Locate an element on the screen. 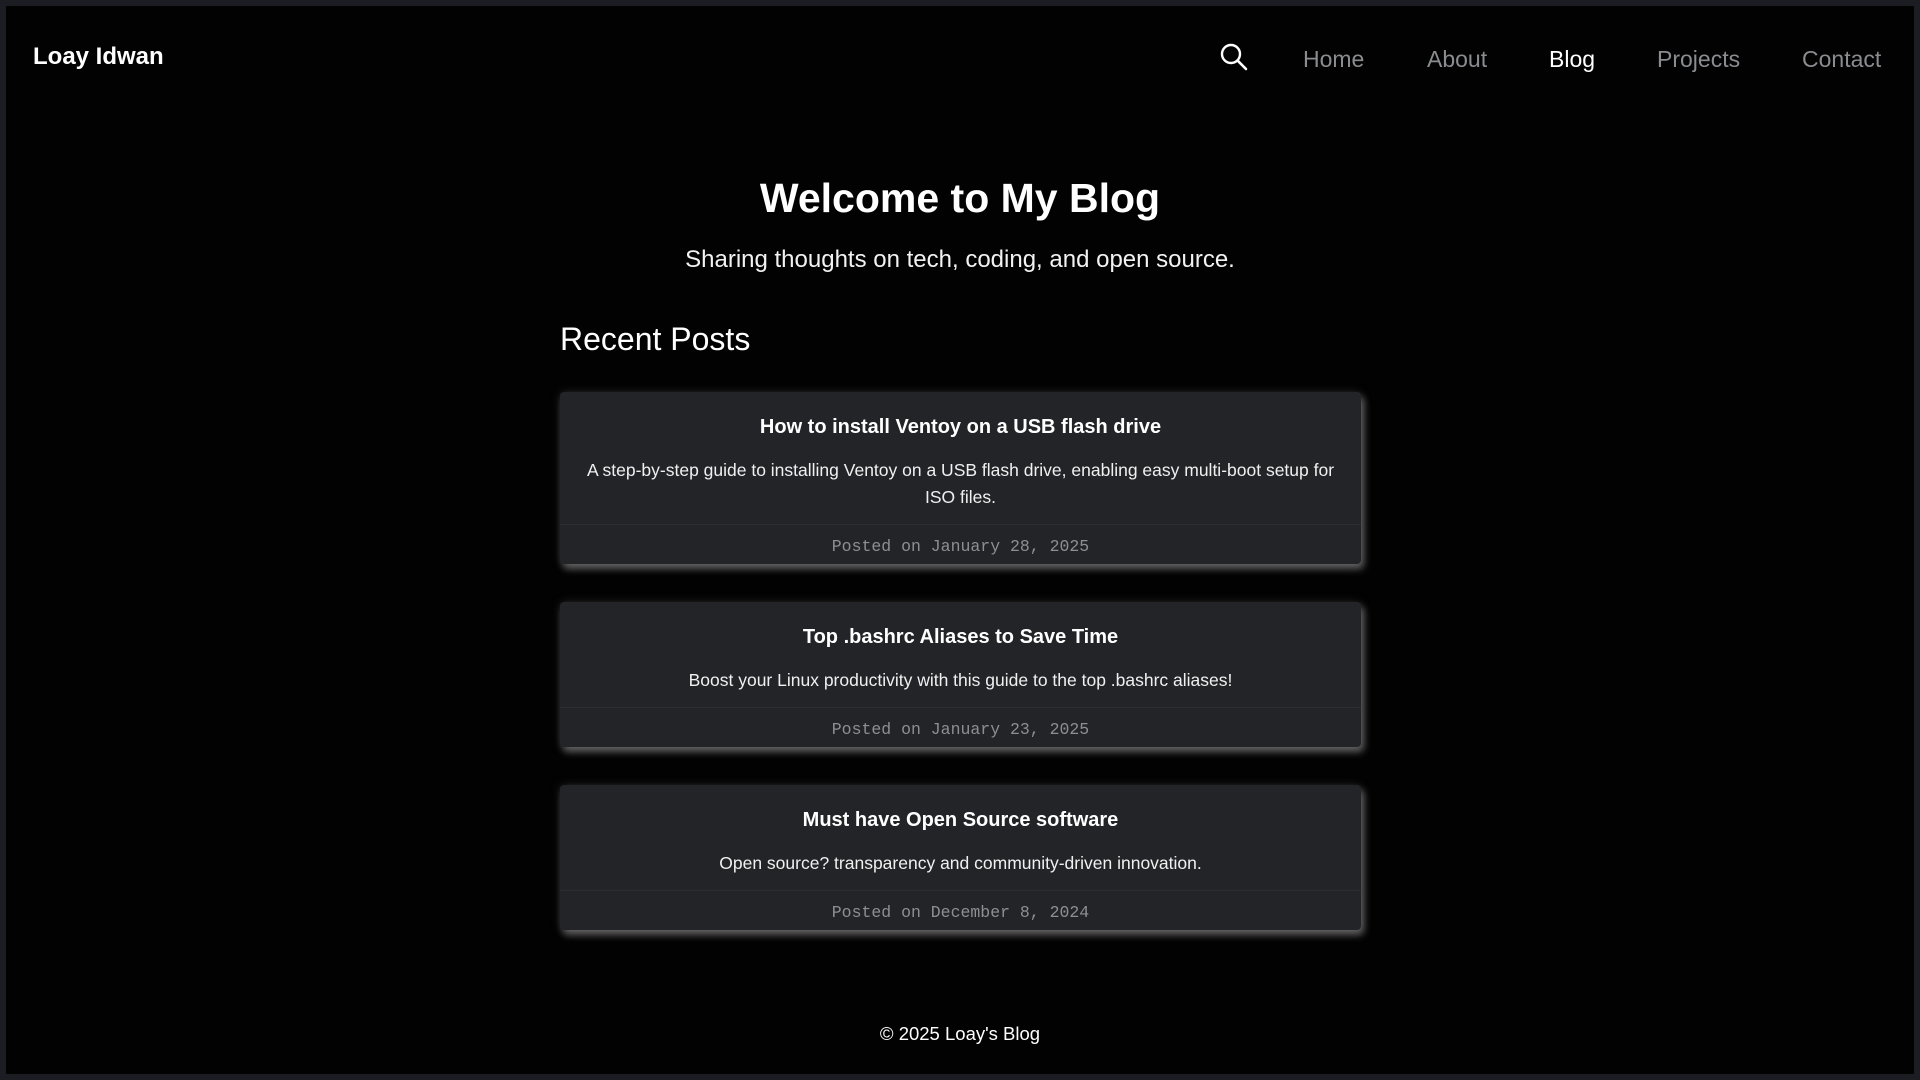 This screenshot has height=1080, width=1920. site-brand: Loay Idwan is located at coordinates (98, 57).